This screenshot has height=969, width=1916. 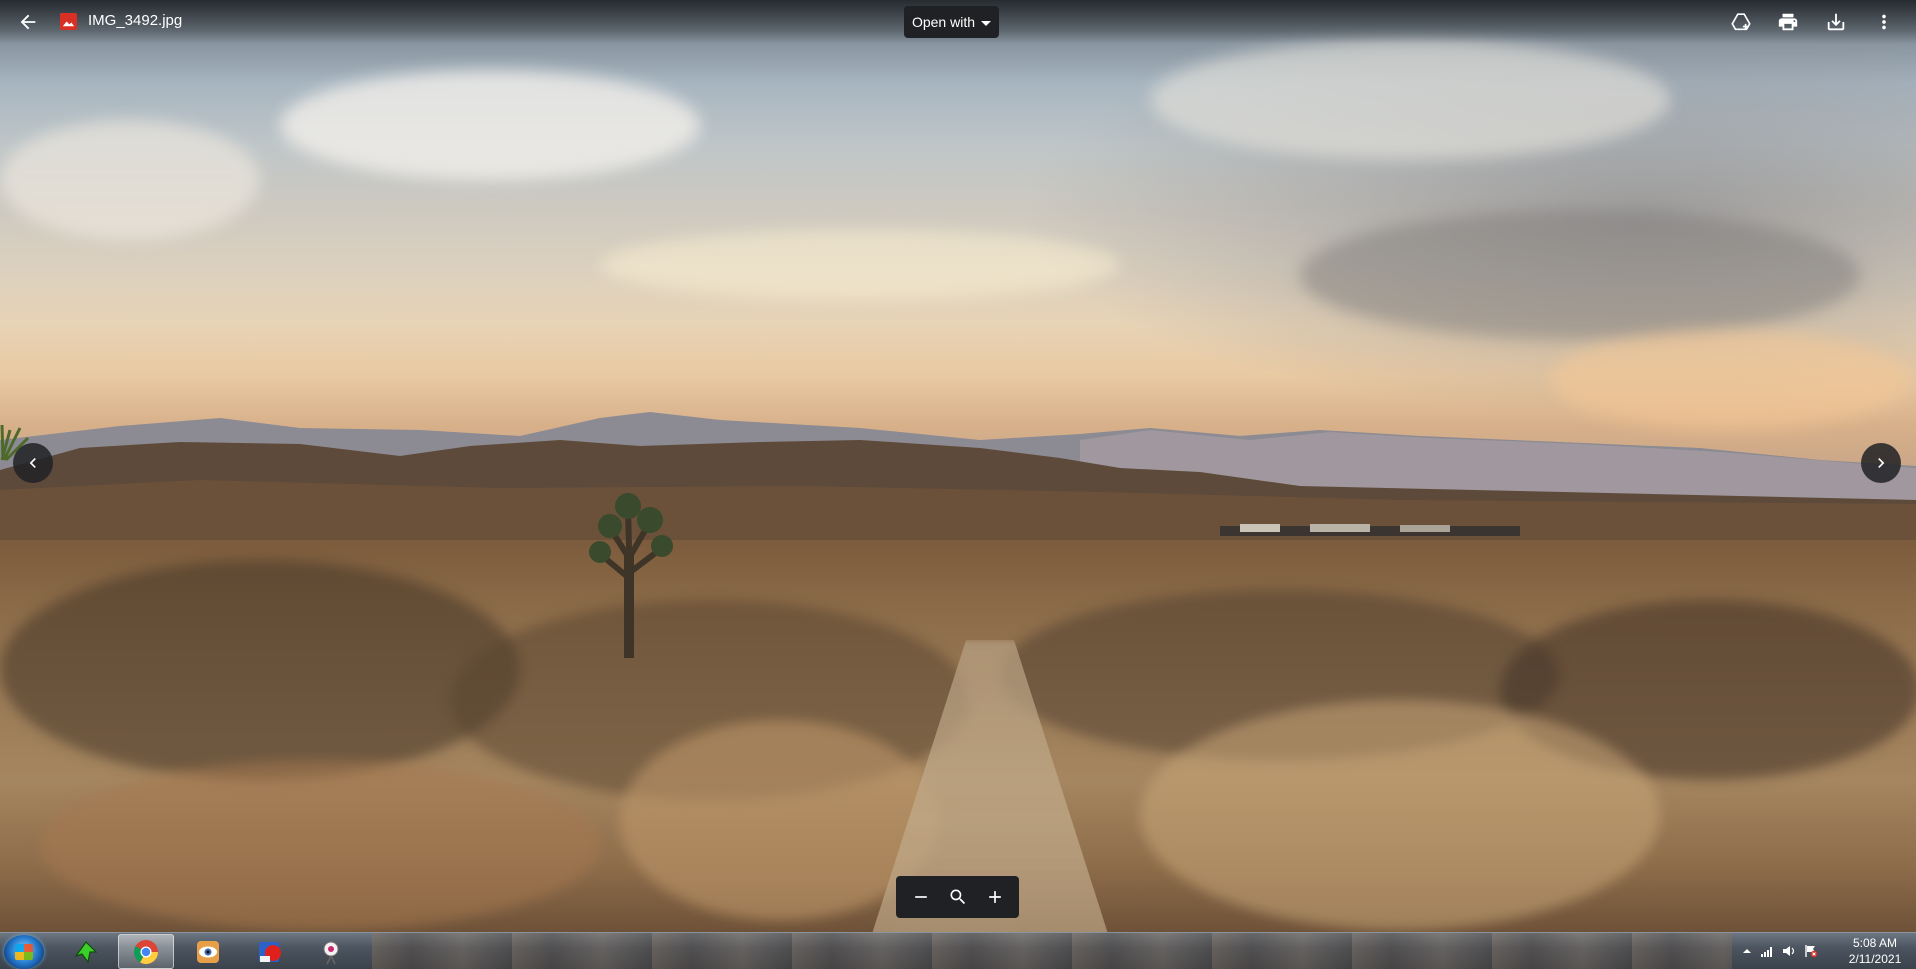 I want to click on open-with-button: Open with, so click(x=951, y=22).